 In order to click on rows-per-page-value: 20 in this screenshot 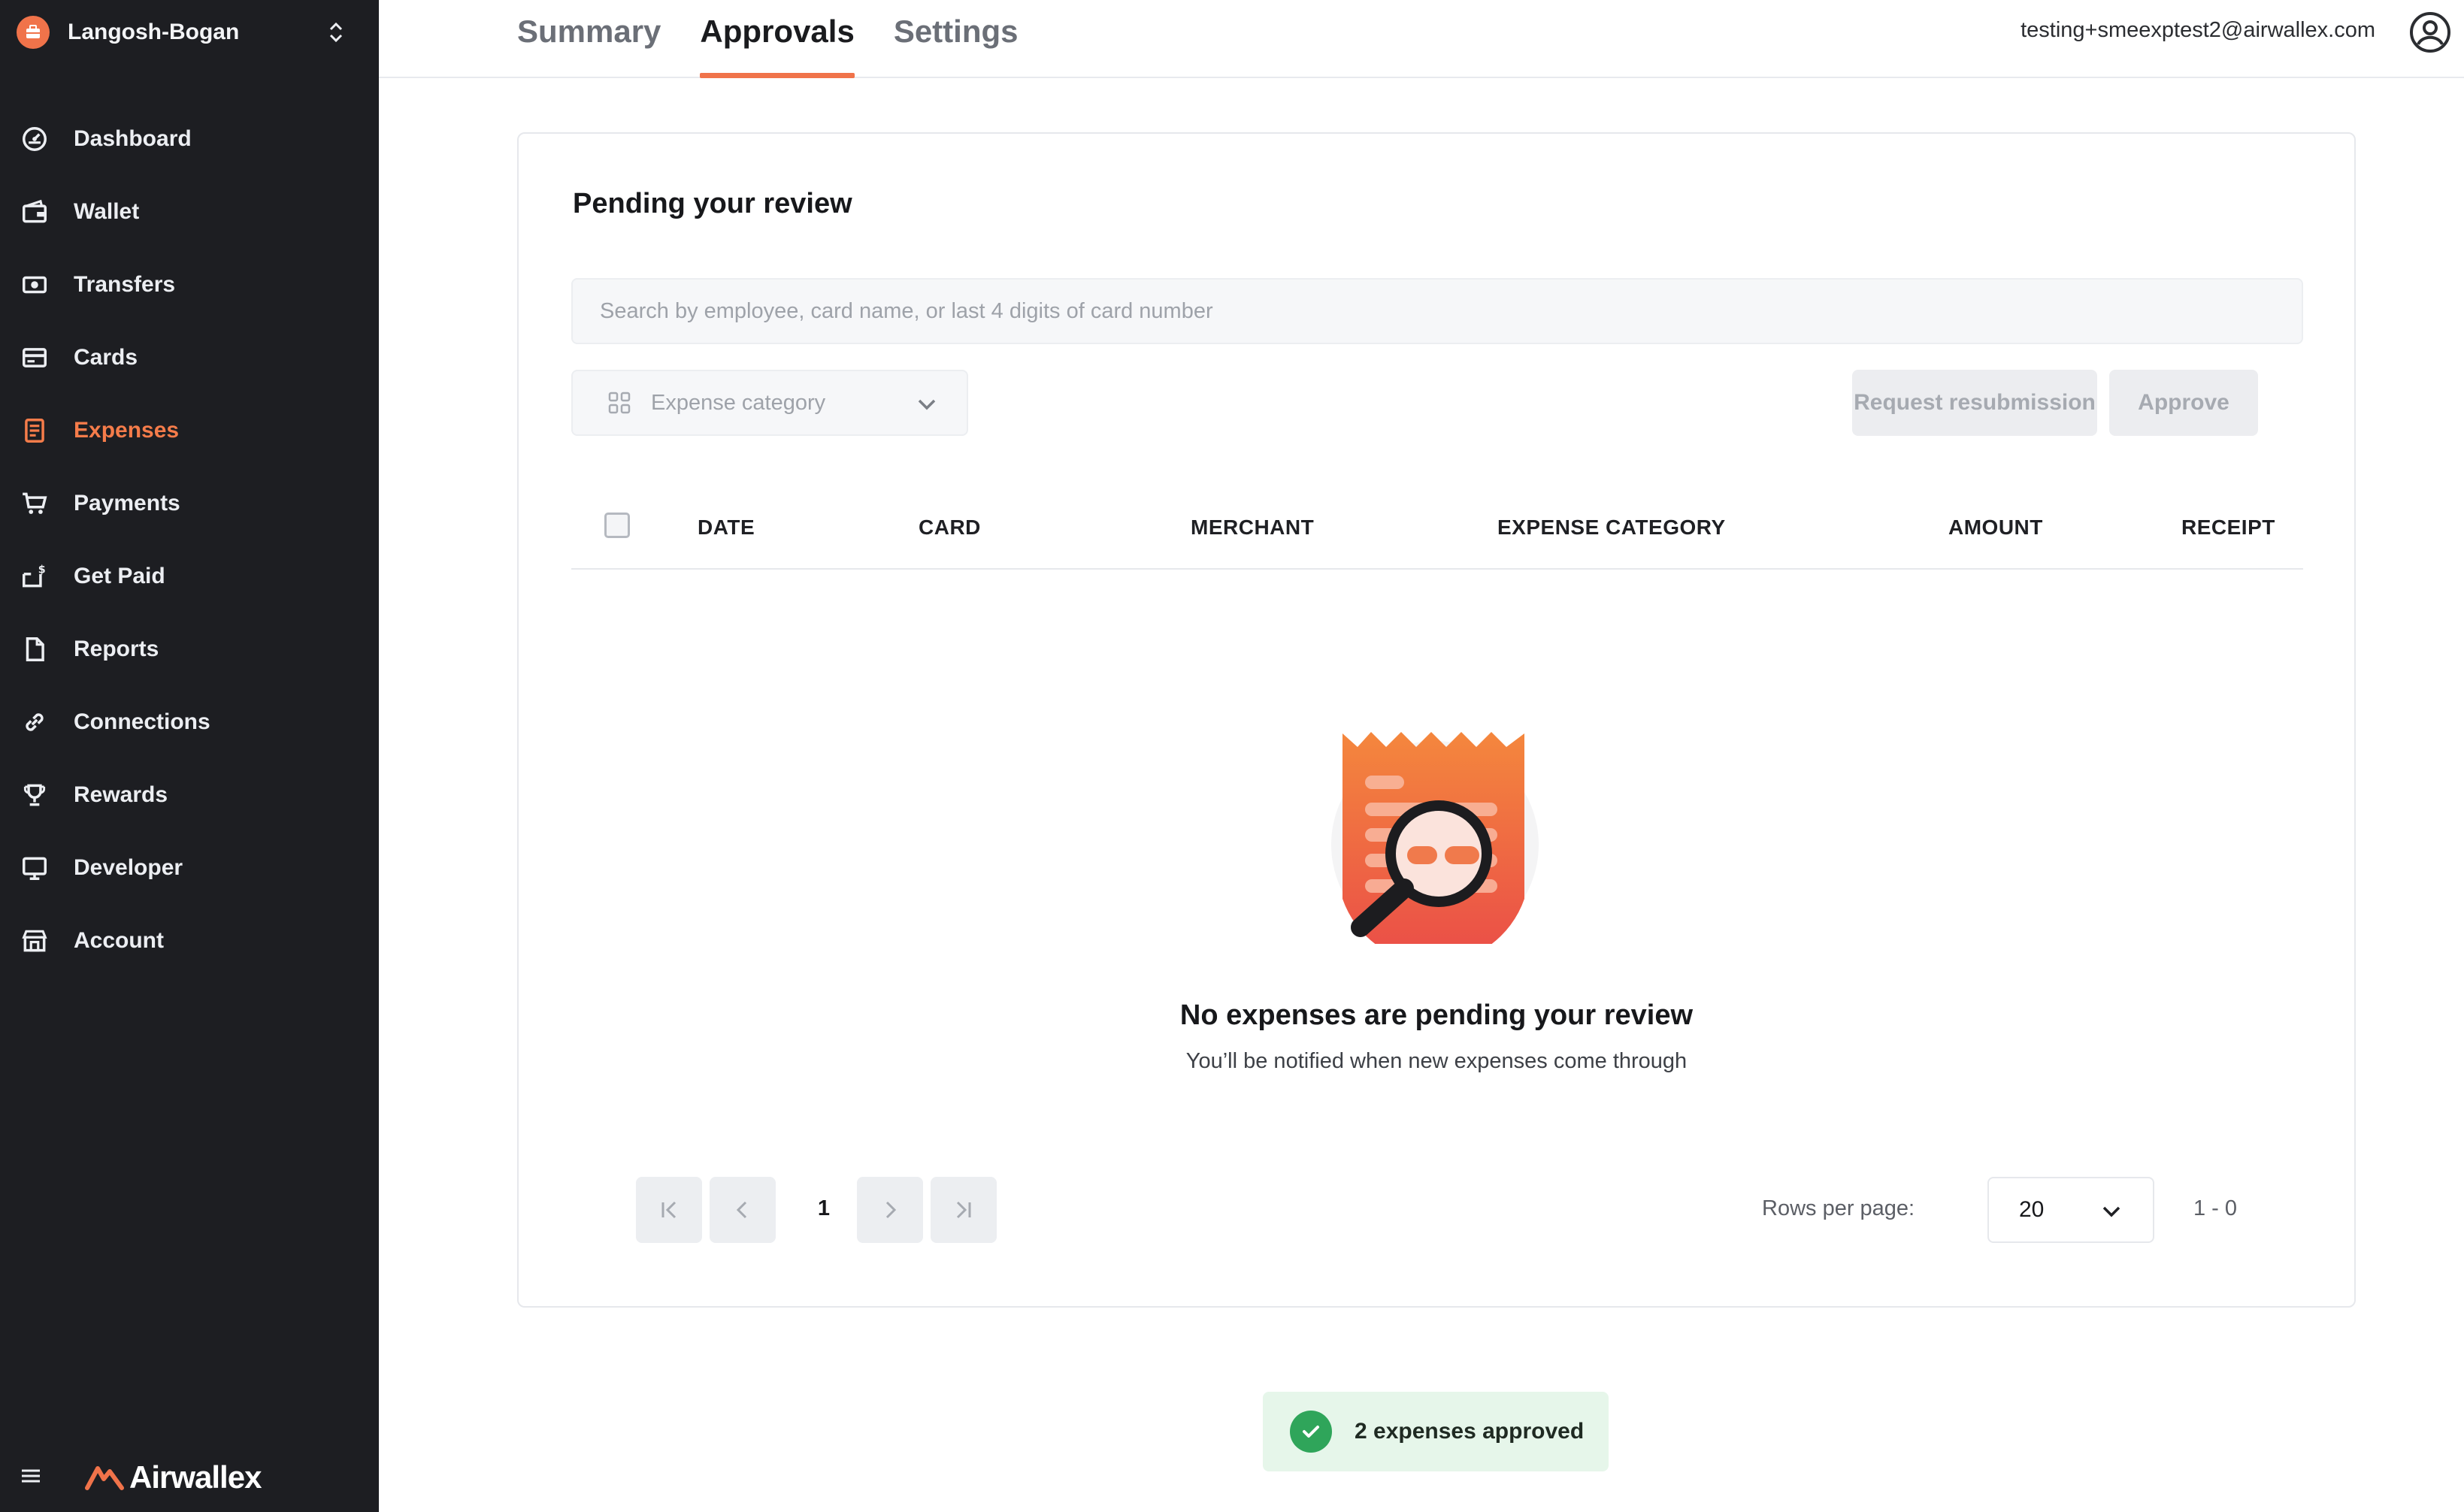, I will do `click(2032, 1209)`.